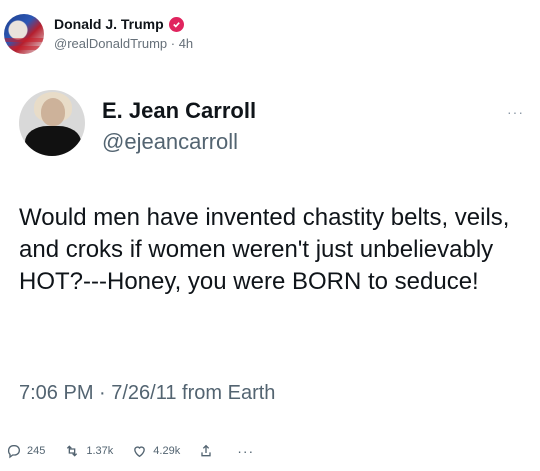  I want to click on quoted-more-icon: ···, so click(515, 112).